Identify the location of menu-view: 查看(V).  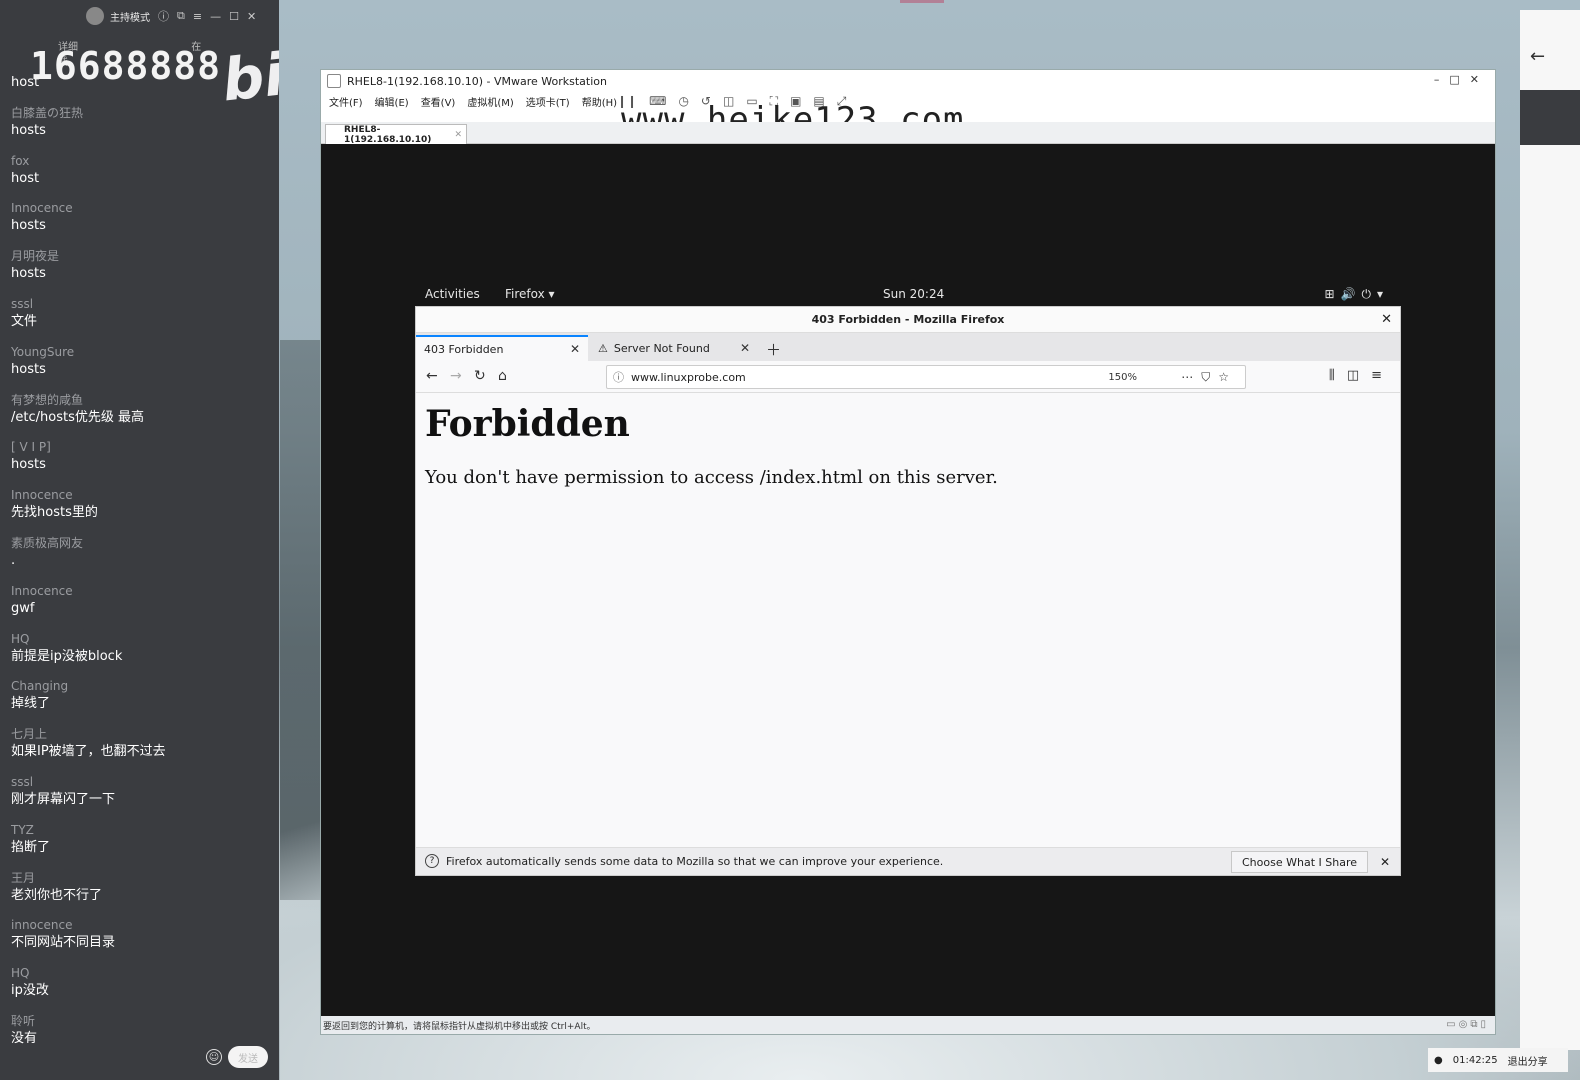
(438, 104).